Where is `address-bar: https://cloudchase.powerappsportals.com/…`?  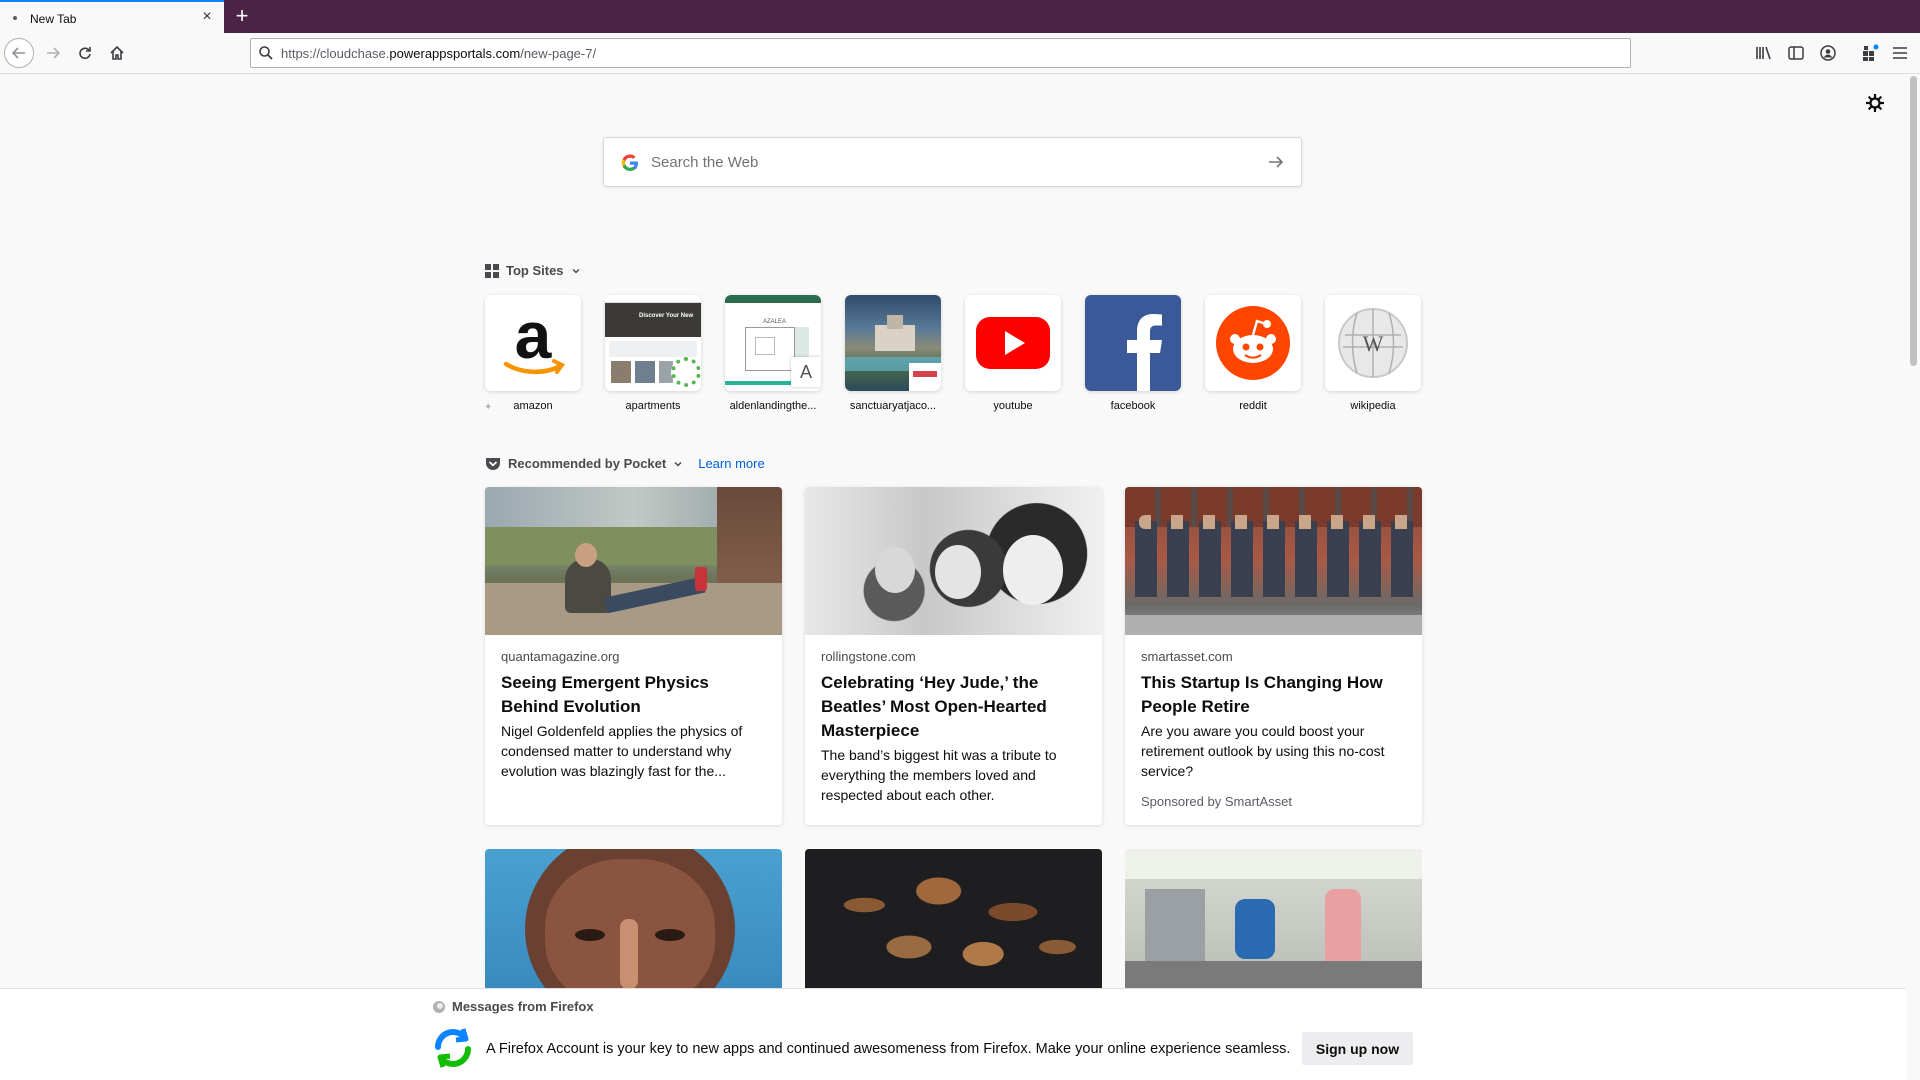 address-bar: https://cloudchase.powerappsportals.com/… is located at coordinates (940, 53).